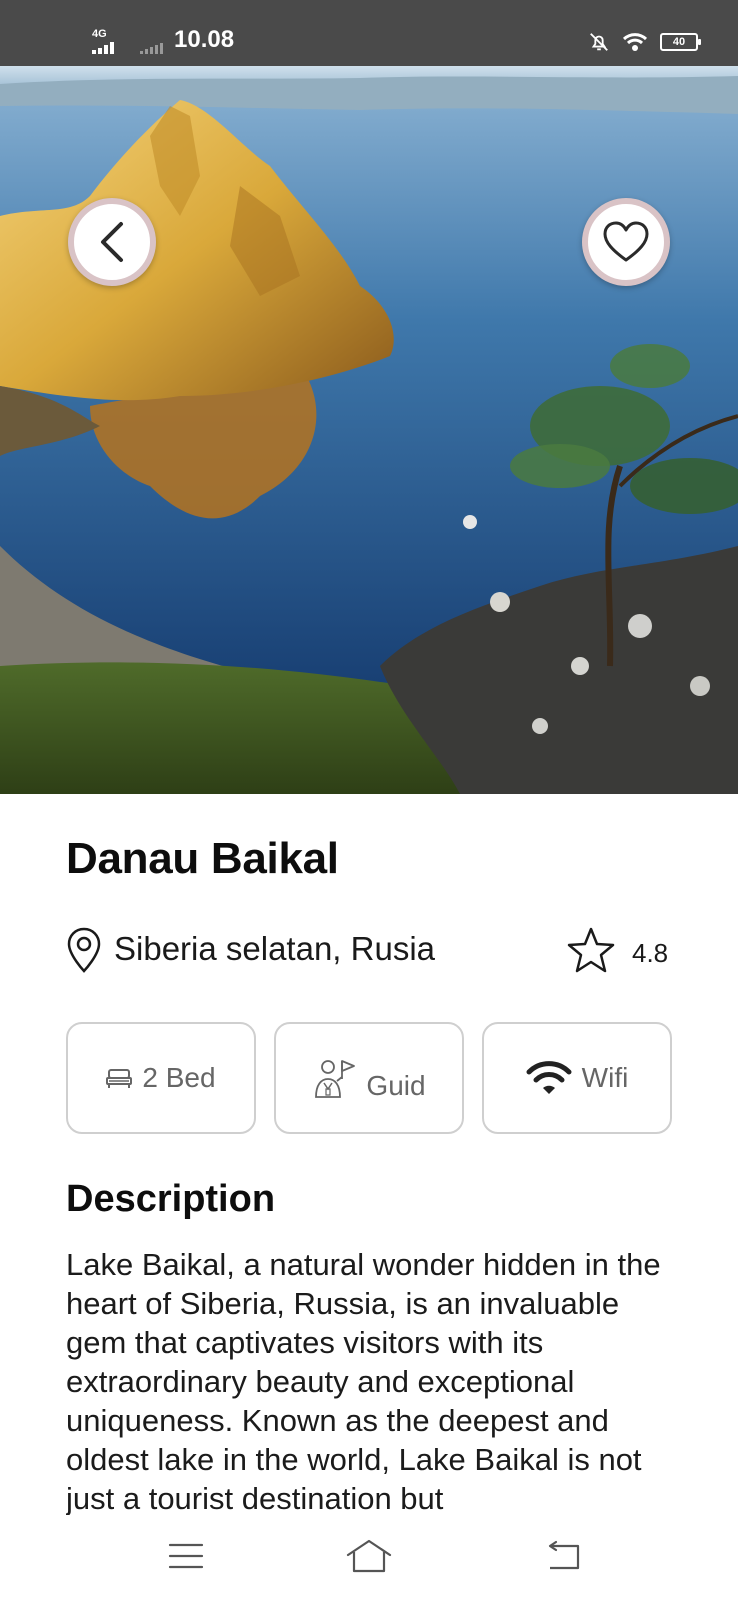  What do you see at coordinates (275, 948) in the screenshot?
I see `location-text: Siberia selatan, Rusia` at bounding box center [275, 948].